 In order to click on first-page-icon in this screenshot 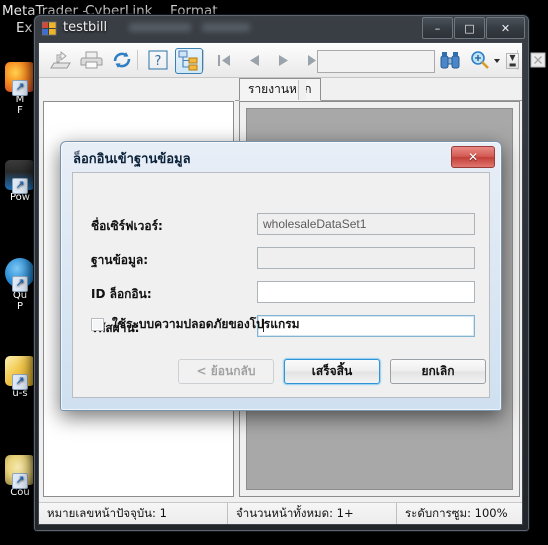, I will do `click(224, 60)`.